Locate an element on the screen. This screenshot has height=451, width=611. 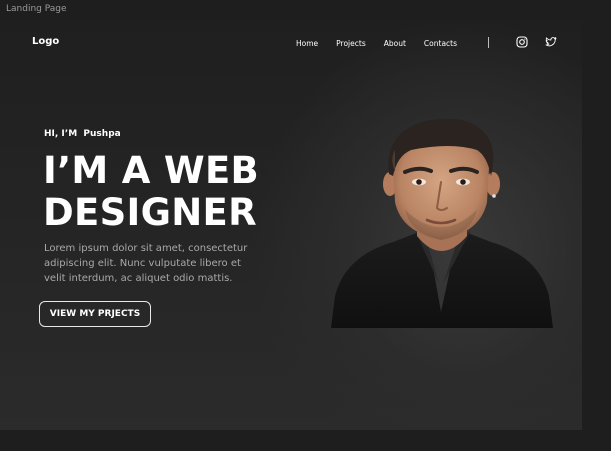
hero-greeting: HI, I’M Pushpa is located at coordinates (82, 134).